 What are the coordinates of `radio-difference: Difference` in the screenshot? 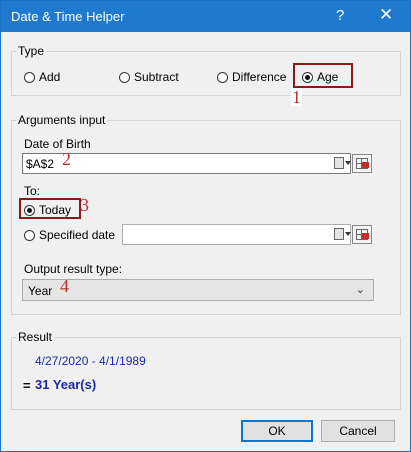 It's located at (251, 77).